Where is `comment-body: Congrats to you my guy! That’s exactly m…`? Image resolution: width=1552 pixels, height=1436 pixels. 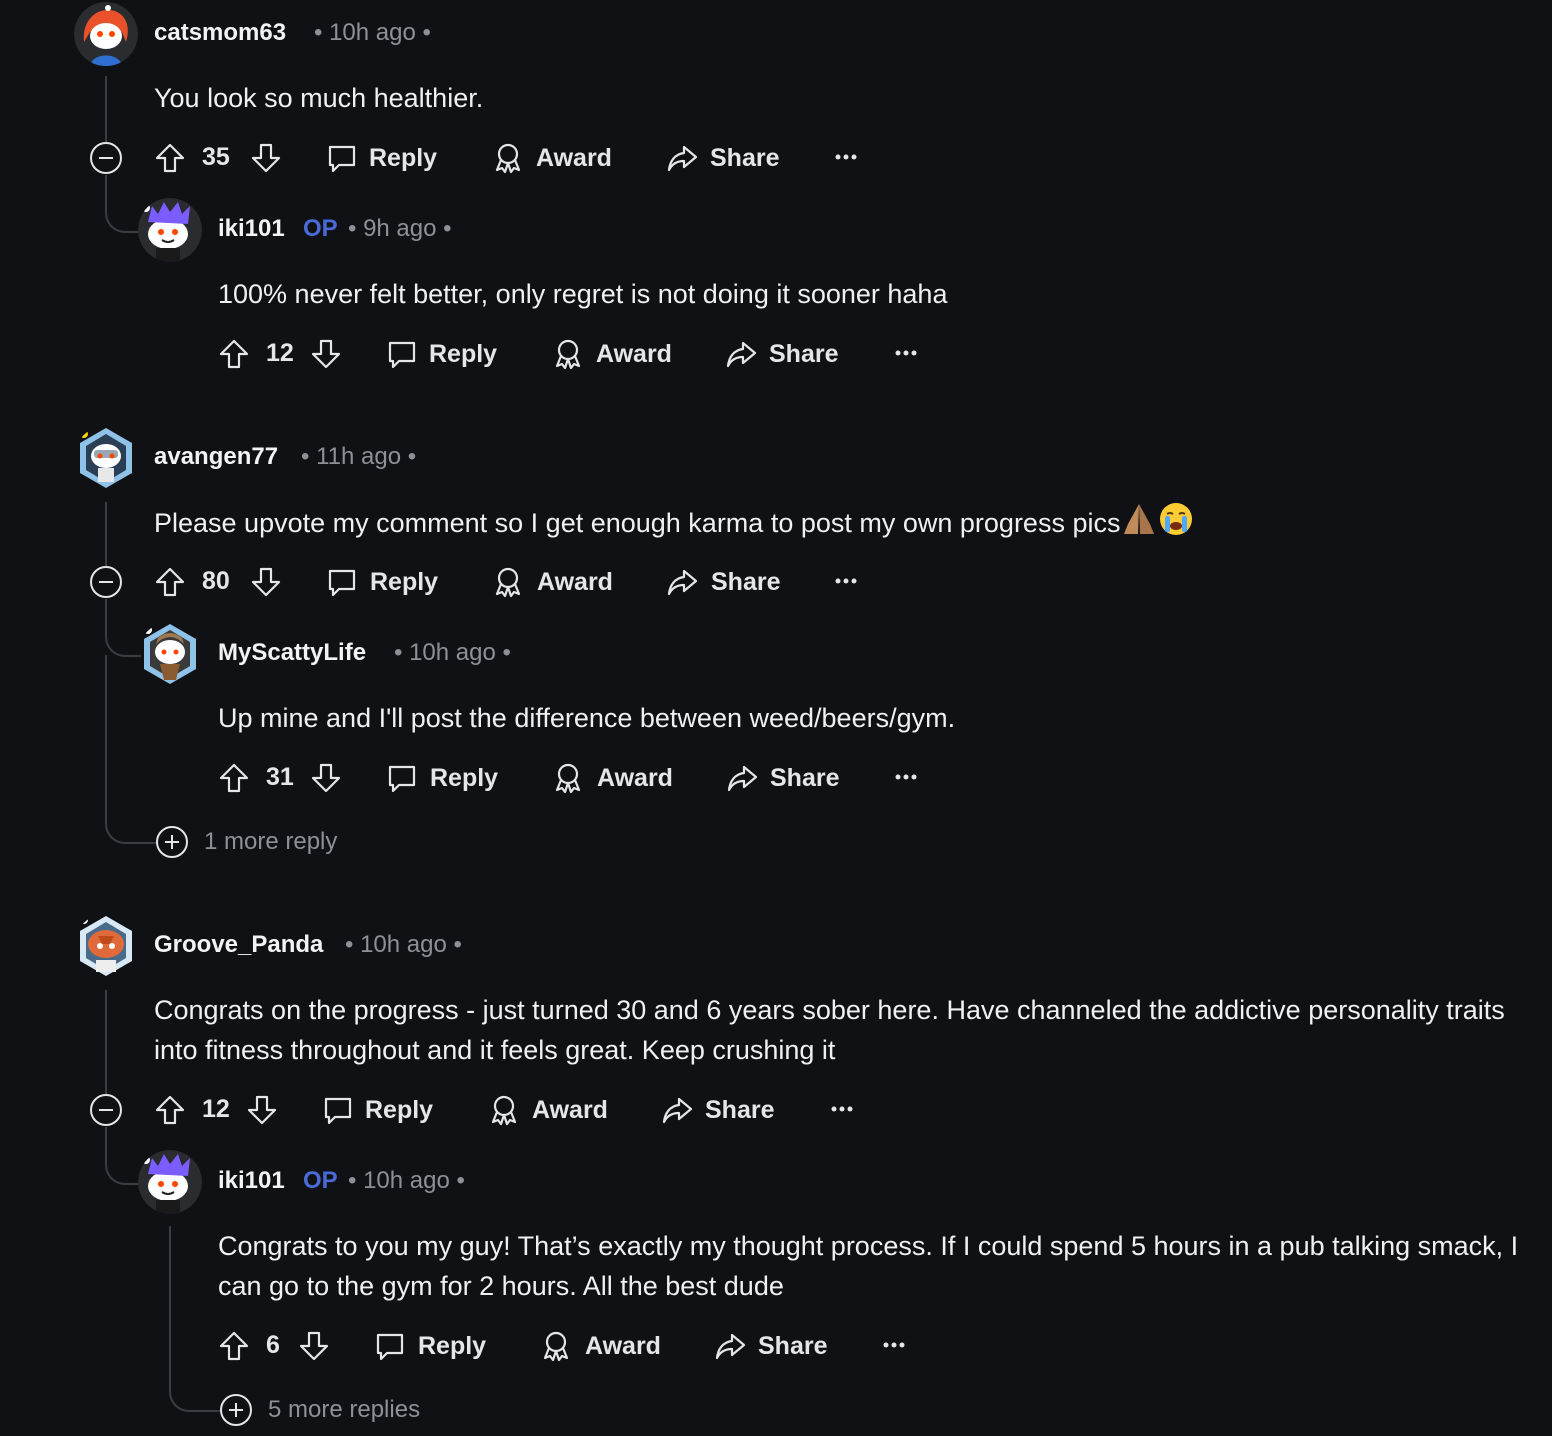 comment-body: Congrats to you my guy! That’s exactly m… is located at coordinates (868, 1266).